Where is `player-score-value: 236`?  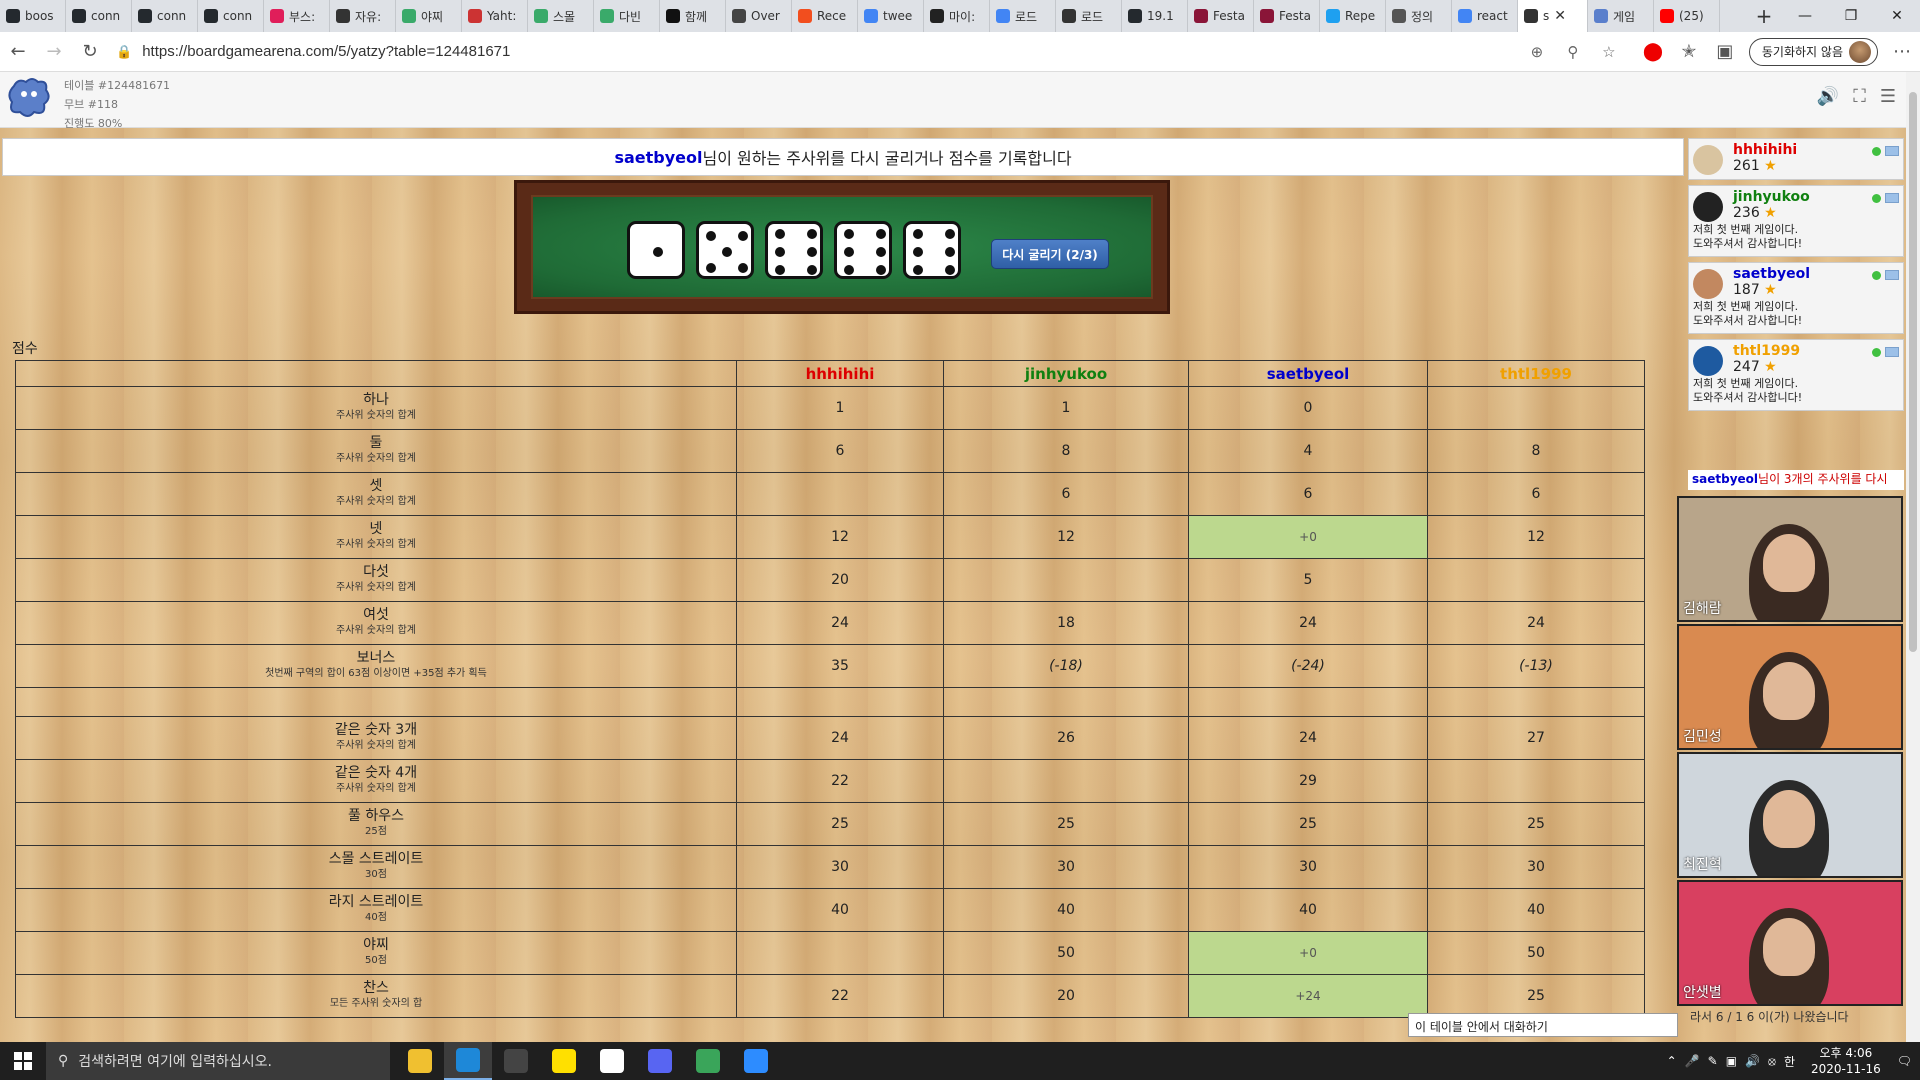 player-score-value: 236 is located at coordinates (1746, 213).